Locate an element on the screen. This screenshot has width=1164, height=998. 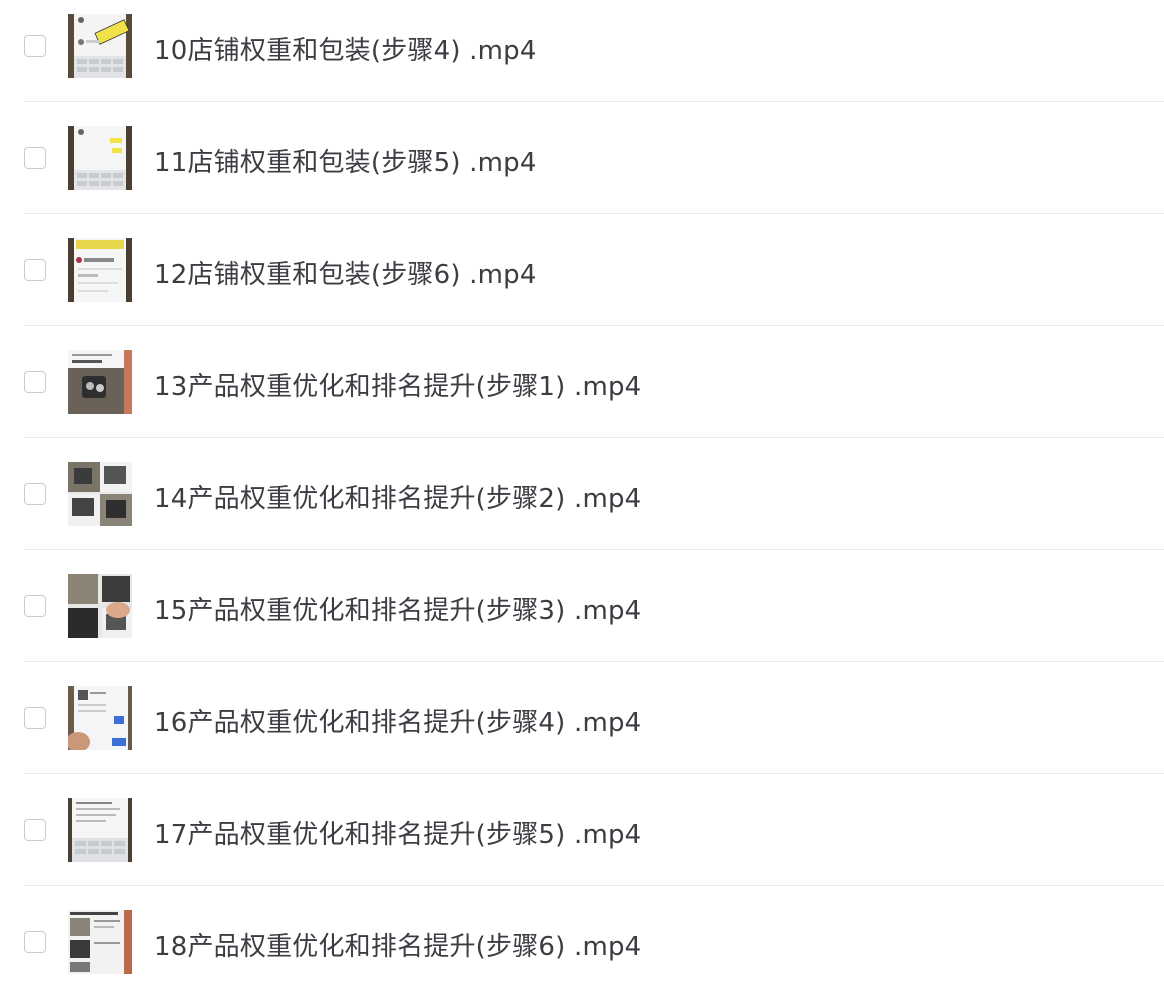
file-row: 13产品权重优化和排名提升(步骤1) .mp4 is located at coordinates (582, 382).